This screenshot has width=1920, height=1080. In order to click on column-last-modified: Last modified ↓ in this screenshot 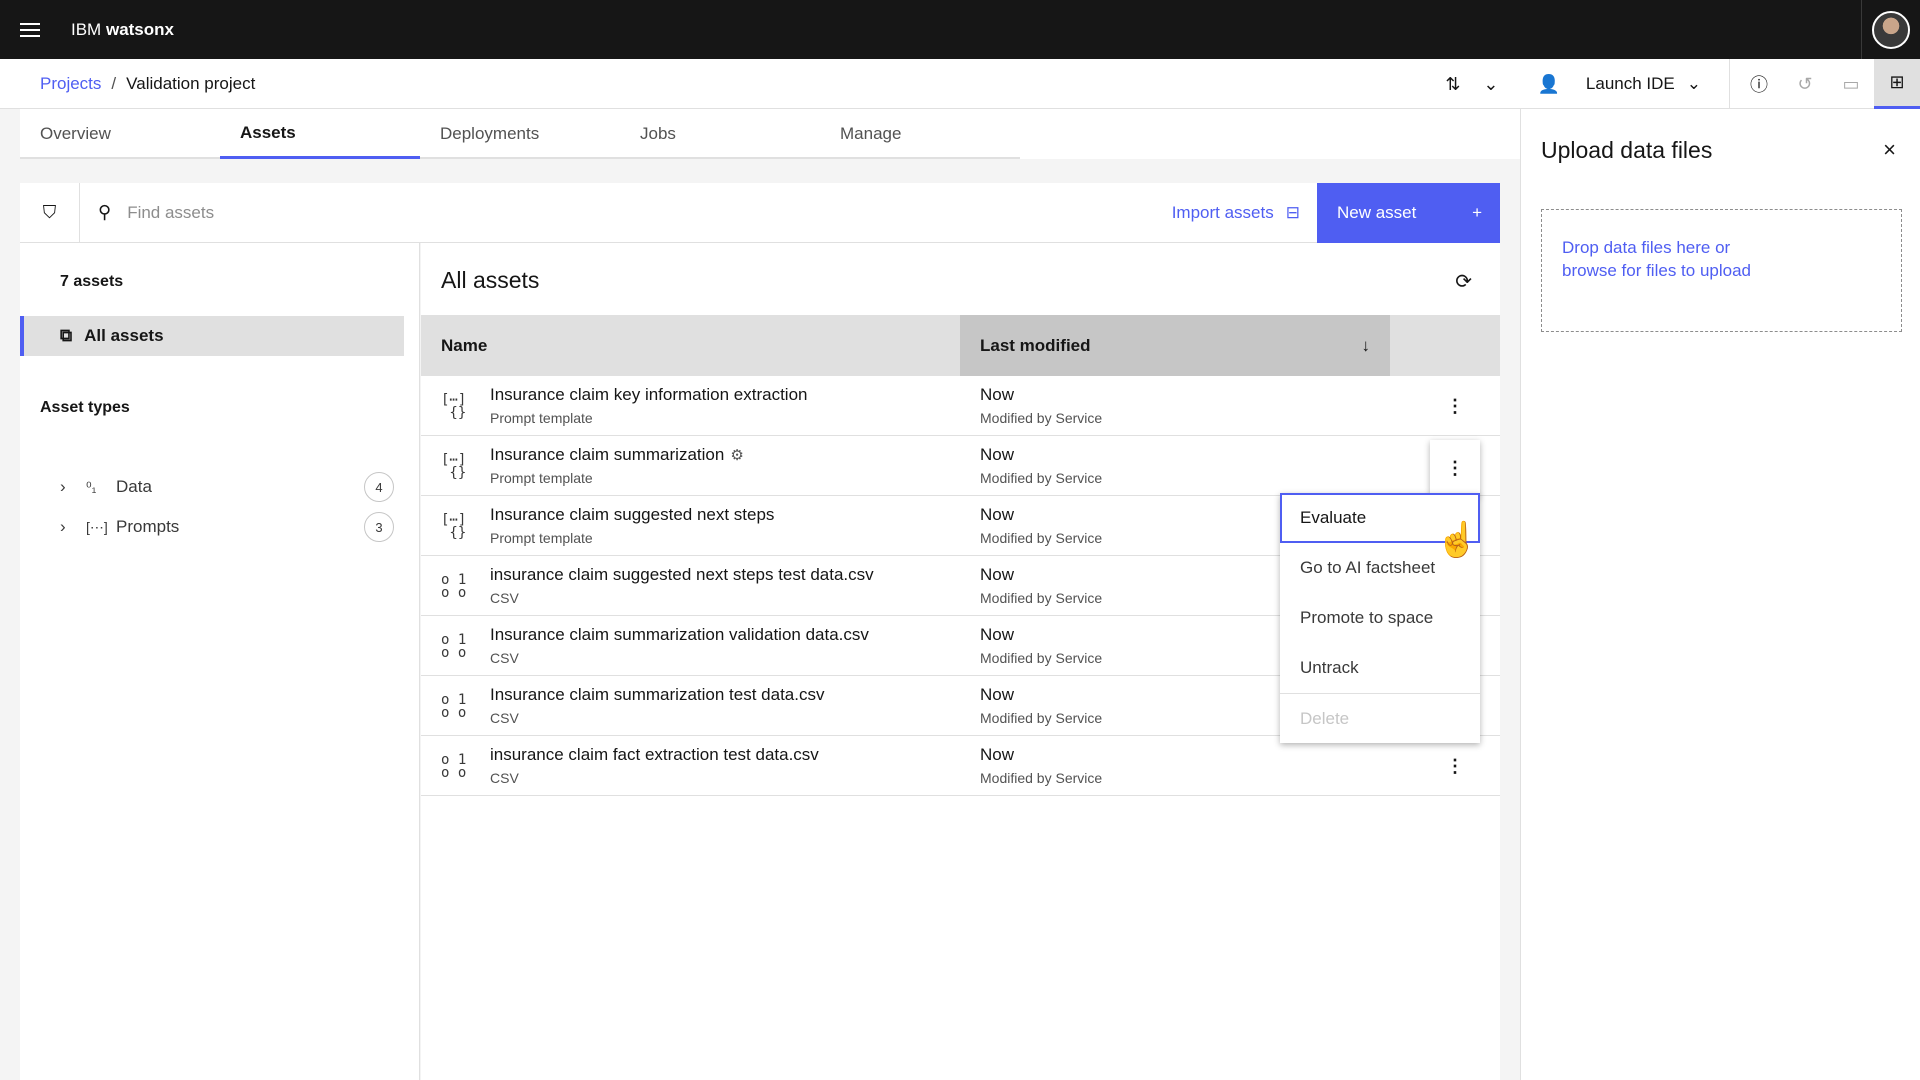, I will do `click(1175, 345)`.